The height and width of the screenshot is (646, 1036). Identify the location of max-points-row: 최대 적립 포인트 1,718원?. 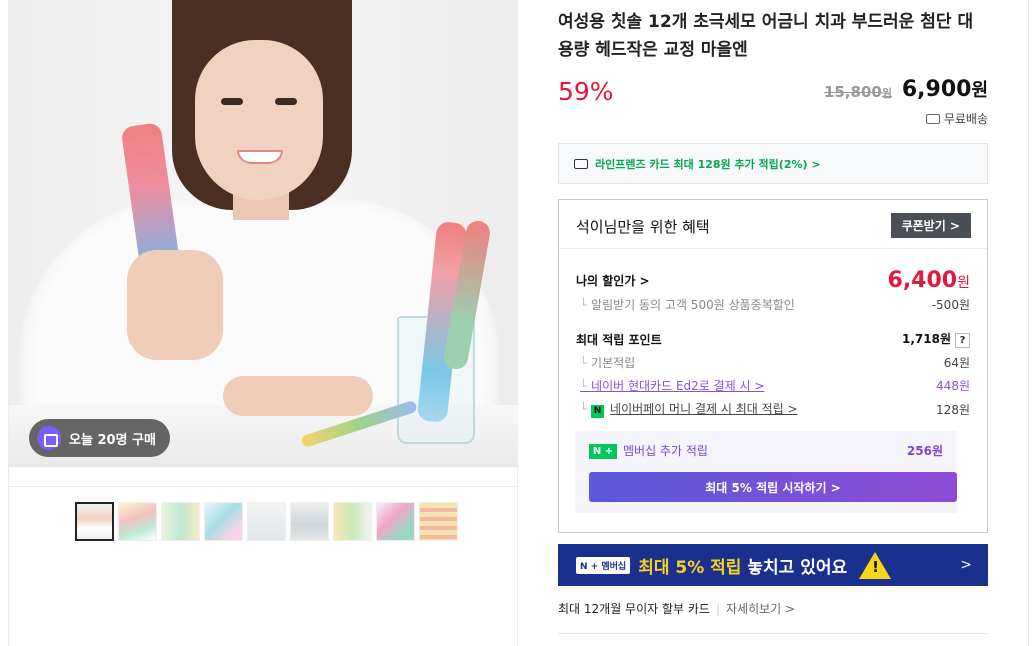
(773, 339).